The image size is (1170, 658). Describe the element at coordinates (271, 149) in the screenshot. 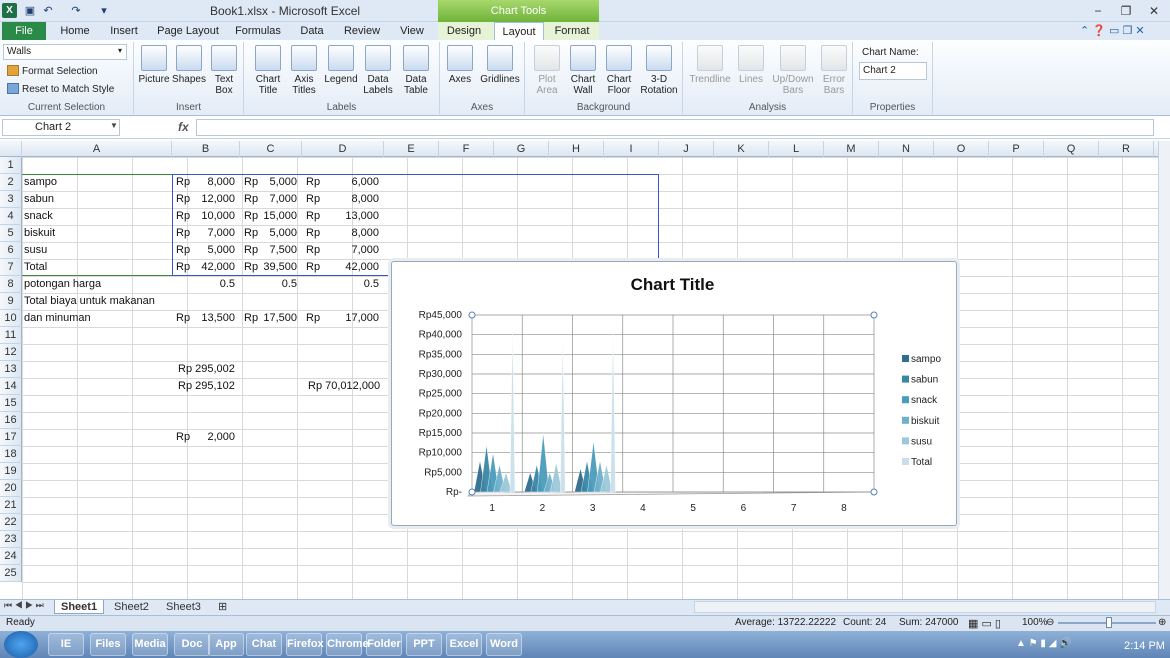

I see `column-header-c: C` at that location.